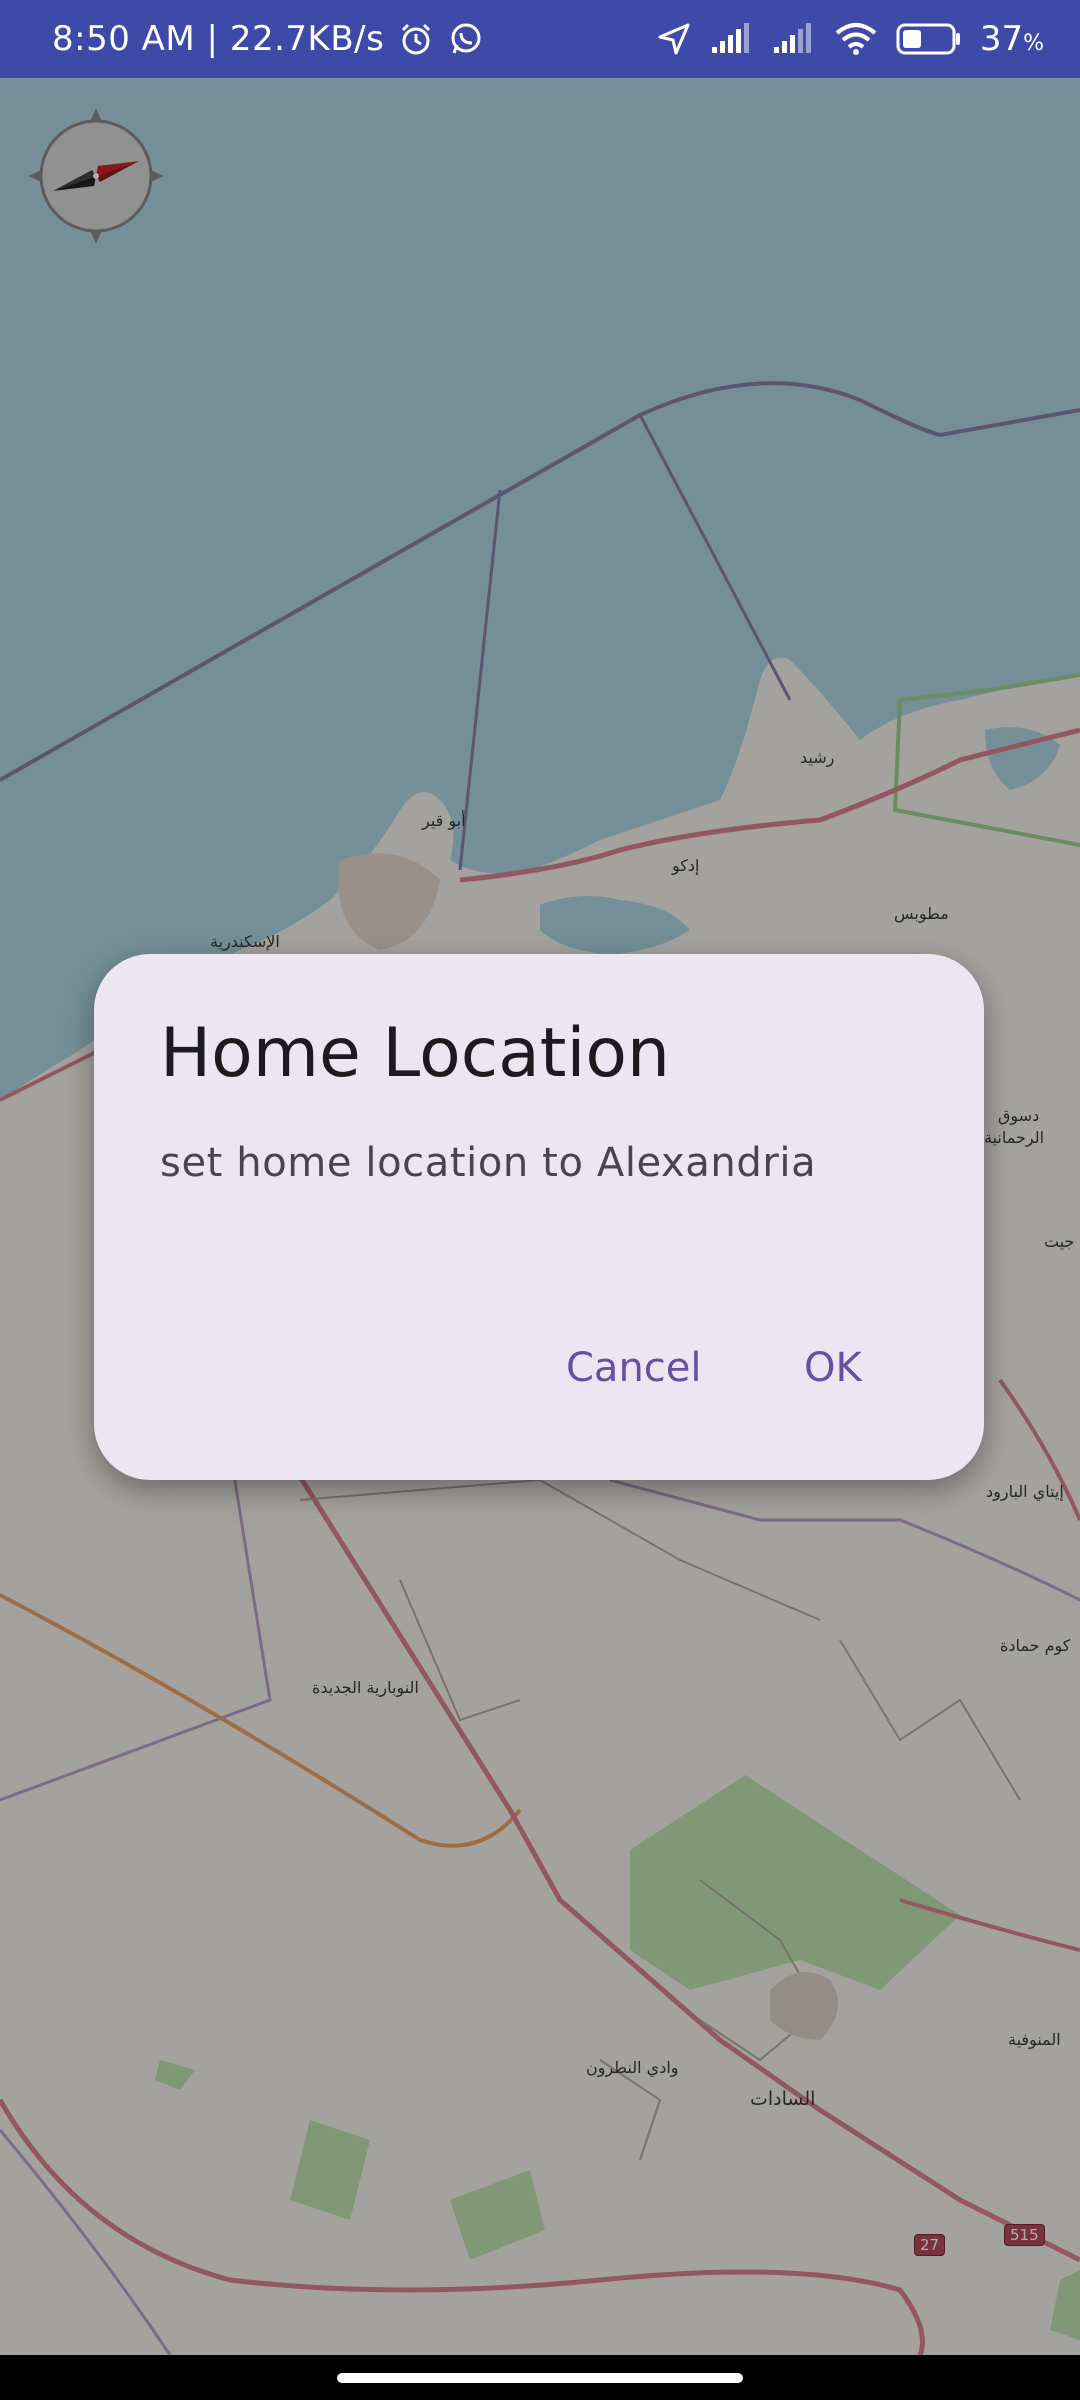 The image size is (1080, 2400). I want to click on map-label-menoufia: المنوفية, so click(1034, 2039).